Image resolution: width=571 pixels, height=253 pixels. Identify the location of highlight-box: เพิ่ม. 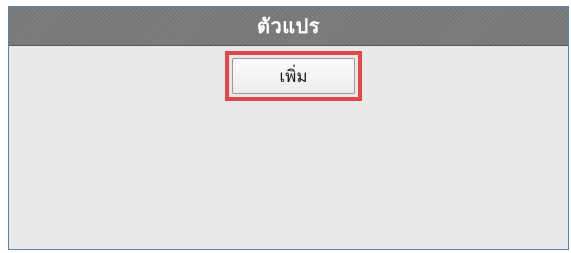
(293, 76).